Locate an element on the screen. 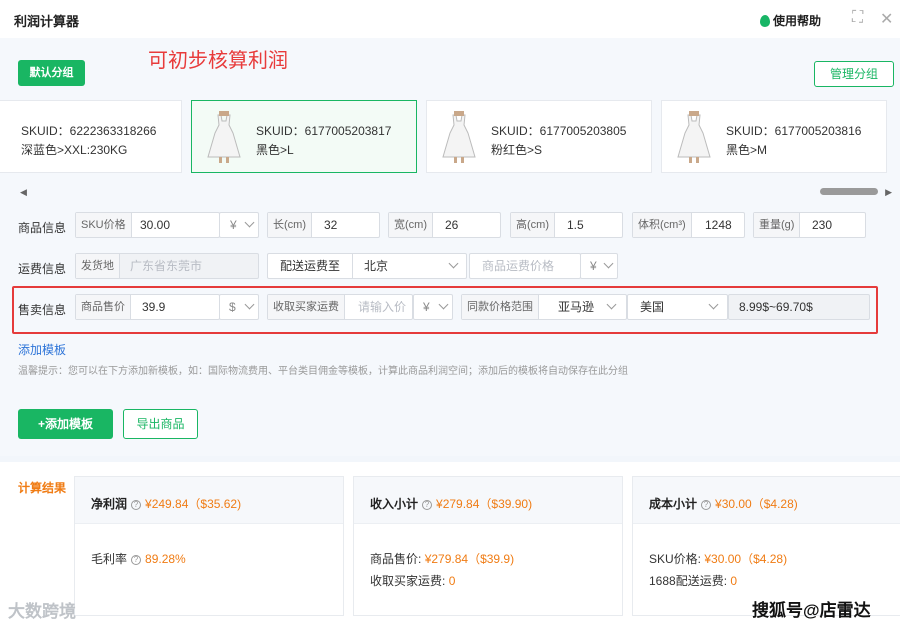 The width and height of the screenshot is (900, 626). income-line1-label: 商品售价: is located at coordinates (396, 559).